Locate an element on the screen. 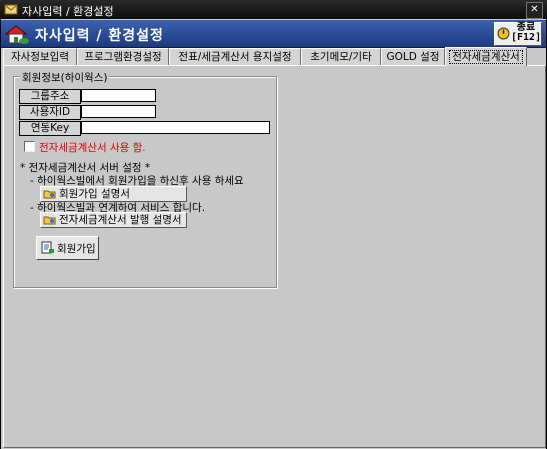 Image resolution: width=547 pixels, height=449 pixels. group-title: 회원정보(하이웍스) is located at coordinates (65, 77).